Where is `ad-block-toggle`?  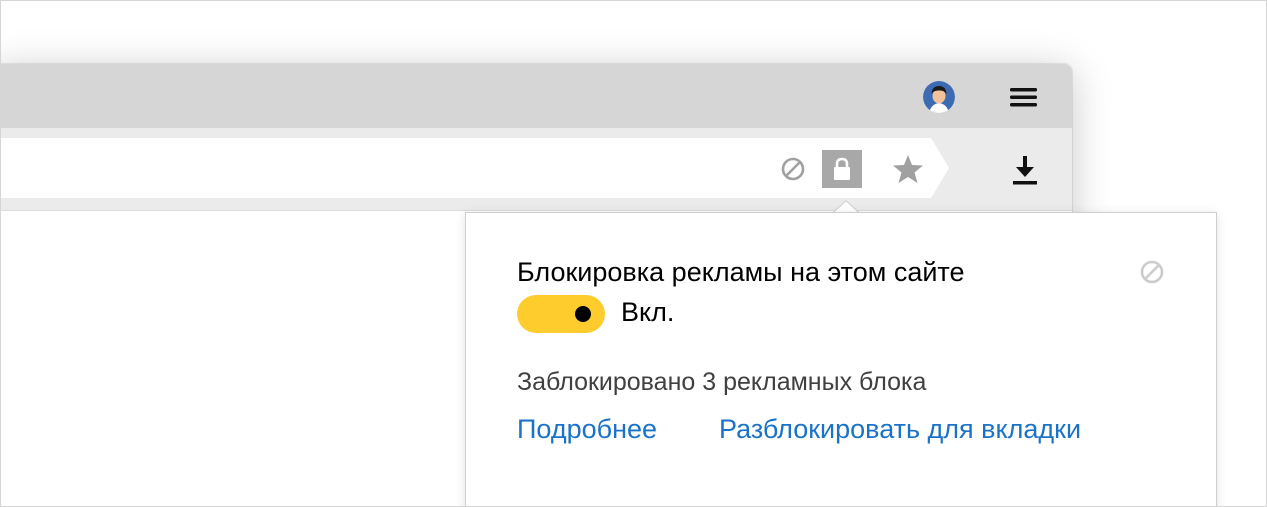 ad-block-toggle is located at coordinates (561, 314).